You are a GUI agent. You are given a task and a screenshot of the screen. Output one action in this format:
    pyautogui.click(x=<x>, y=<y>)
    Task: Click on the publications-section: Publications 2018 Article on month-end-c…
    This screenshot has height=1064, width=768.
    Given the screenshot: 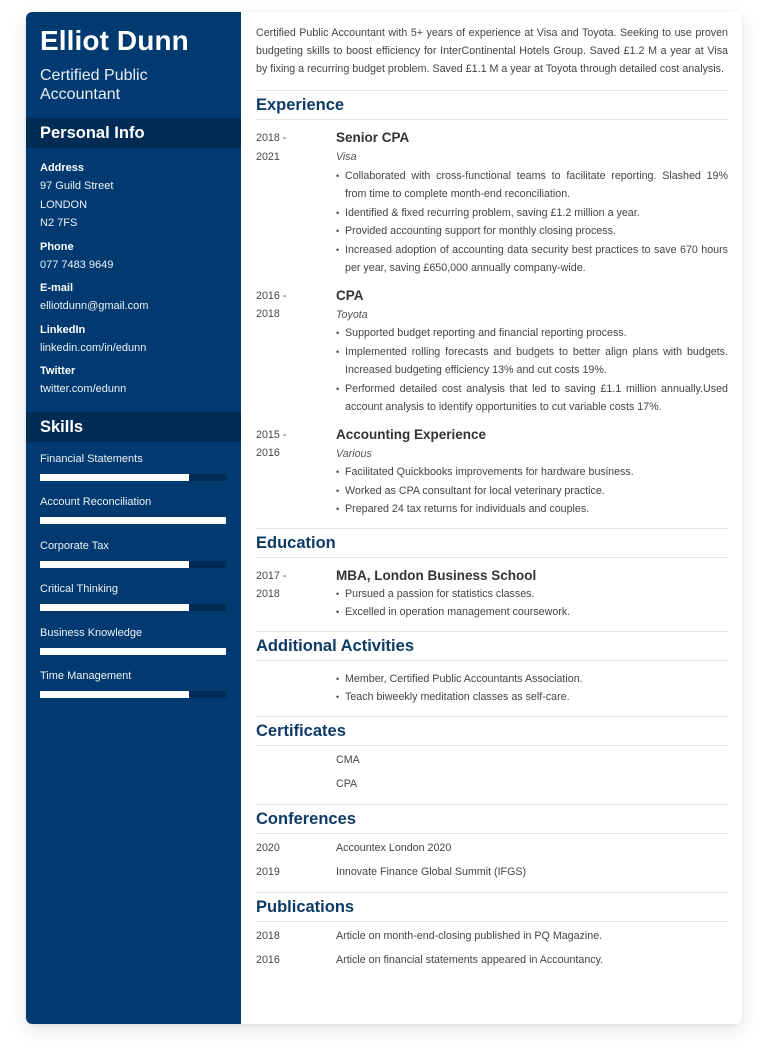 What is the action you would take?
    pyautogui.click(x=492, y=936)
    